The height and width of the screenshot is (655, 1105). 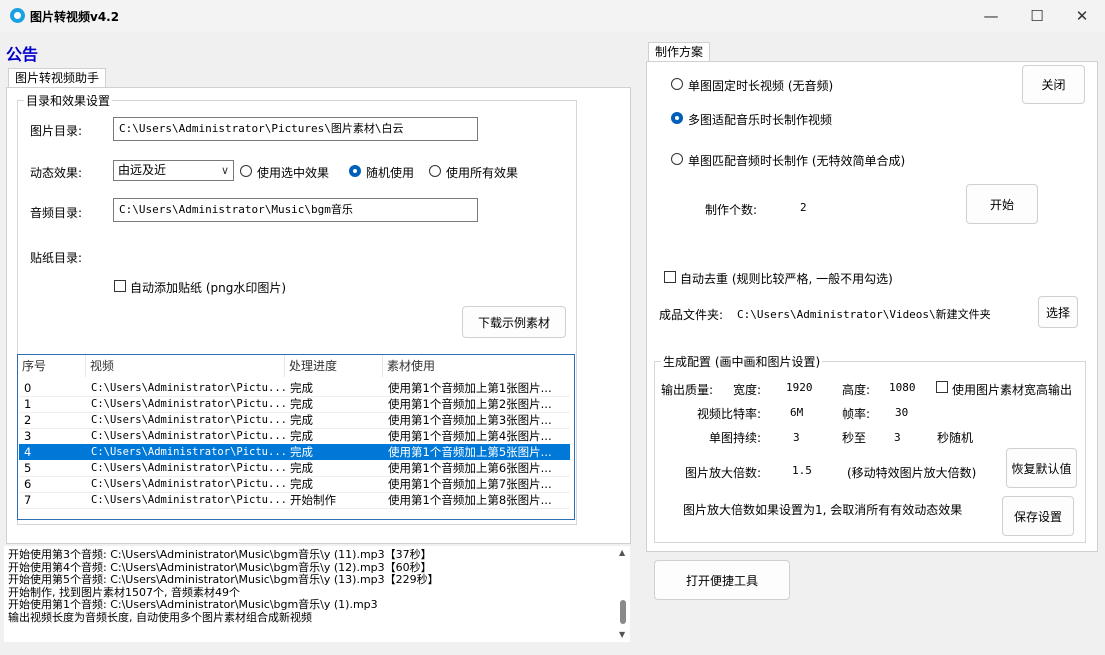 I want to click on col-header-no: 序号, so click(x=52, y=366).